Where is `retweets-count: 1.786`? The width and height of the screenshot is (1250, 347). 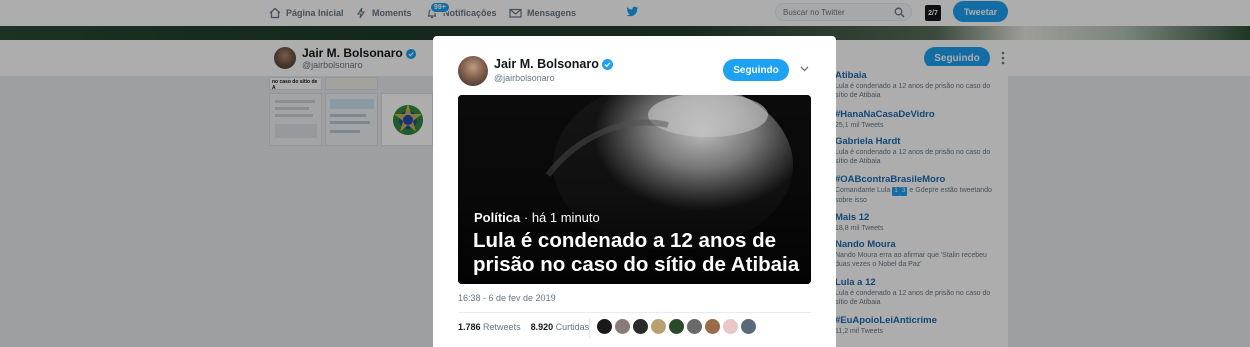
retweets-count: 1.786 is located at coordinates (469, 327).